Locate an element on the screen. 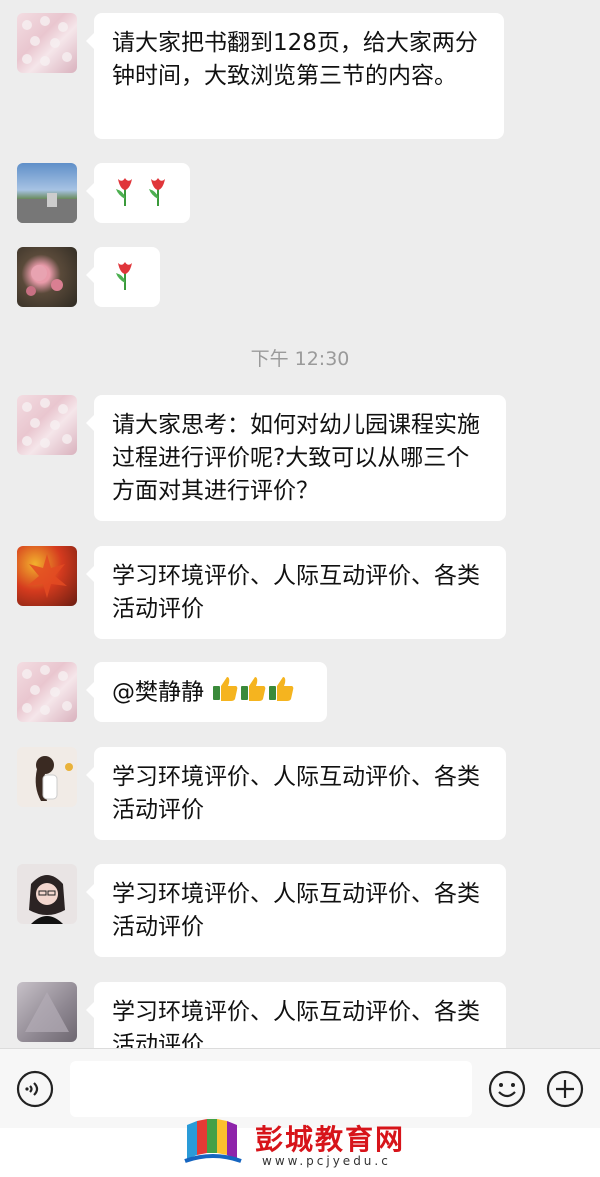 The image size is (600, 1177). plus-icon is located at coordinates (565, 1089).